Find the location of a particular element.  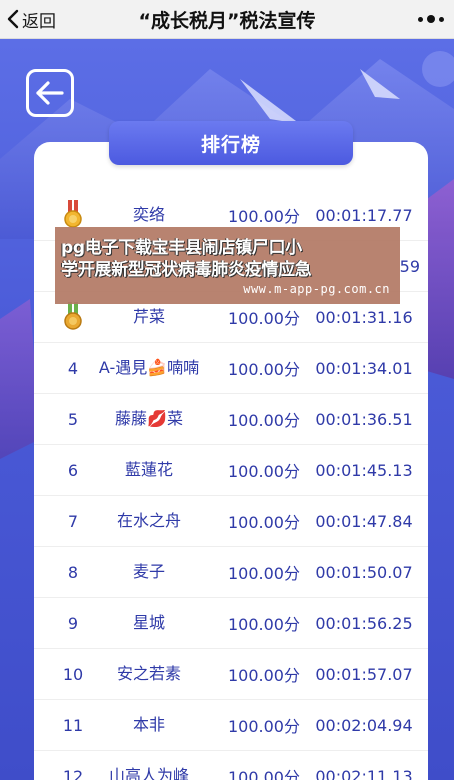

row-time: 00:01:50.07 is located at coordinates (364, 572).